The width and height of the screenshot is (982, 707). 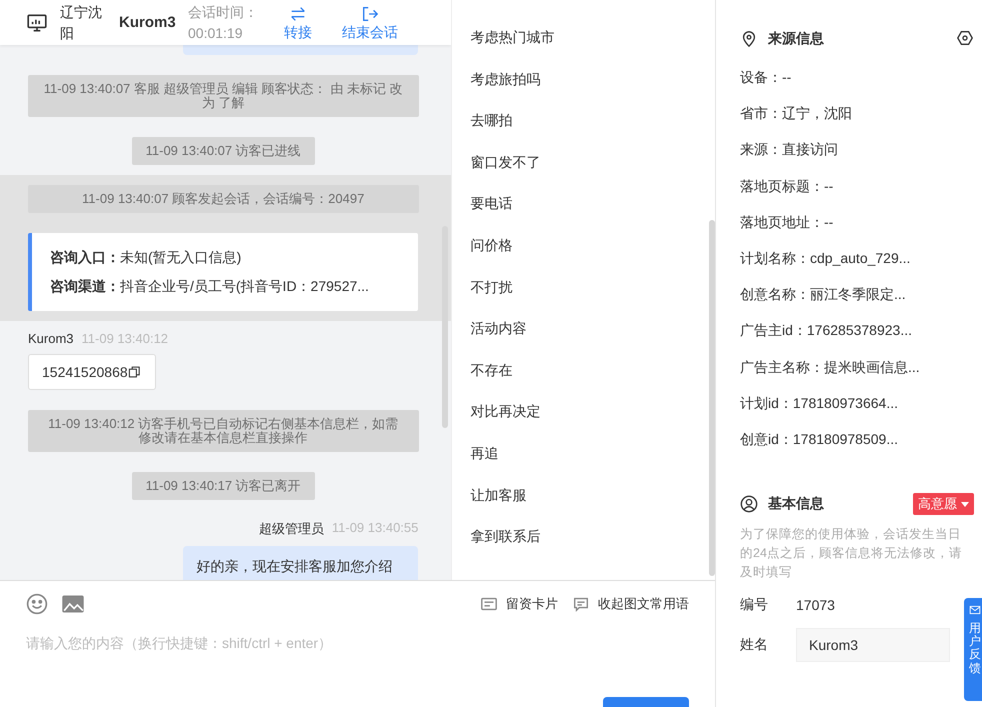 I want to click on system-notice: 11-09 13:40:12 访客手机号已自动标记右侧基本信息栏，如需修改请在基本信息栏直接操作, so click(x=223, y=431).